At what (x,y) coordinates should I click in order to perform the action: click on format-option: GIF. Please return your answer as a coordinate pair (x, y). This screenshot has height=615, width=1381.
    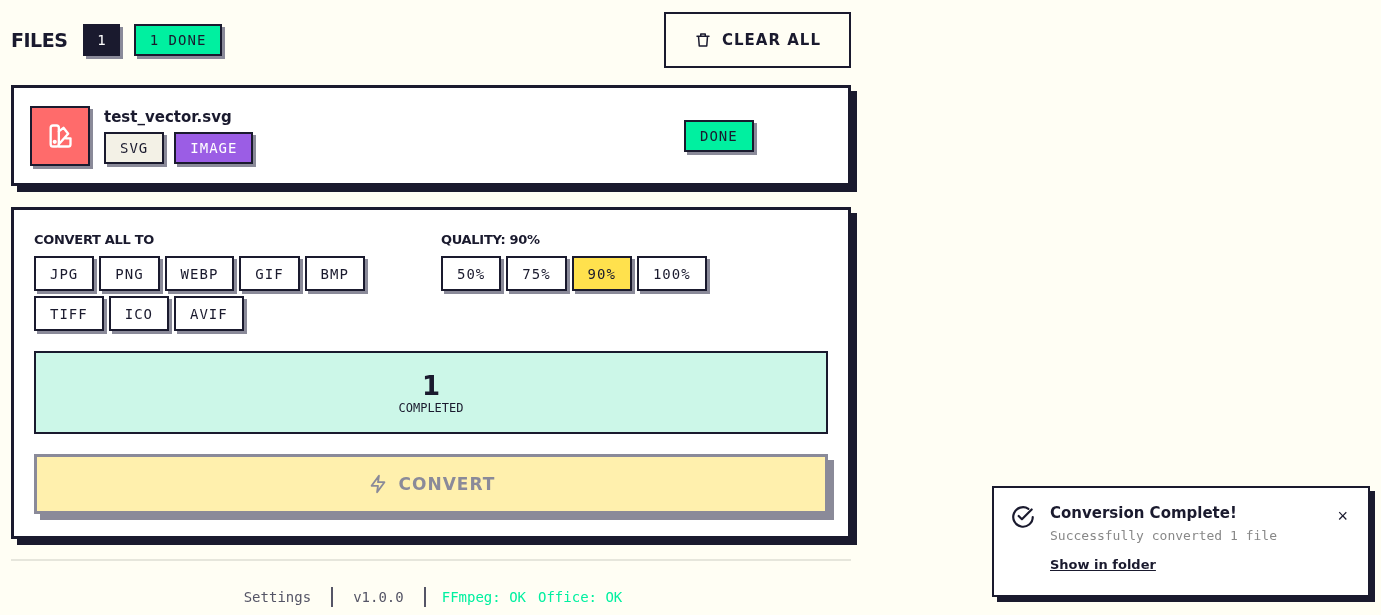
    Looking at the image, I should click on (269, 273).